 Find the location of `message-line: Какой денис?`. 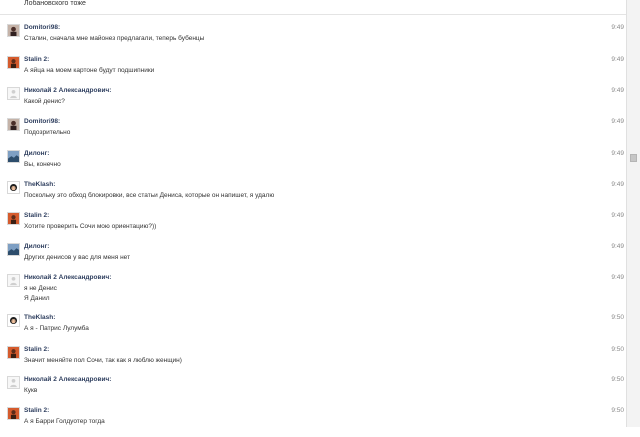

message-line: Какой денис? is located at coordinates (44, 101).